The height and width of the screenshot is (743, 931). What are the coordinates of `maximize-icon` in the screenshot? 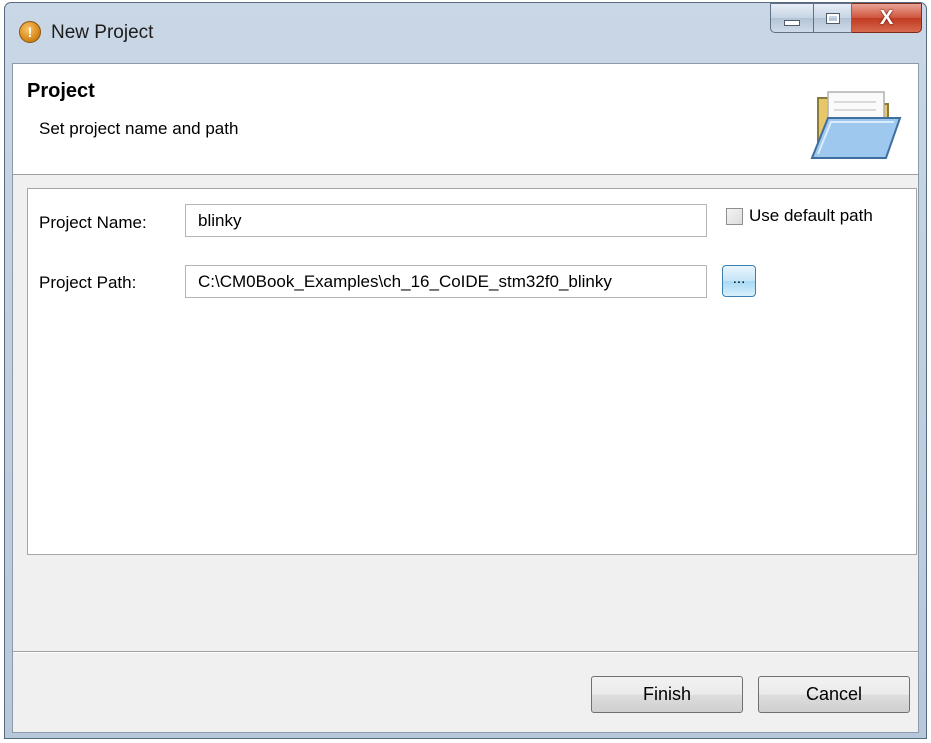 It's located at (832, 18).